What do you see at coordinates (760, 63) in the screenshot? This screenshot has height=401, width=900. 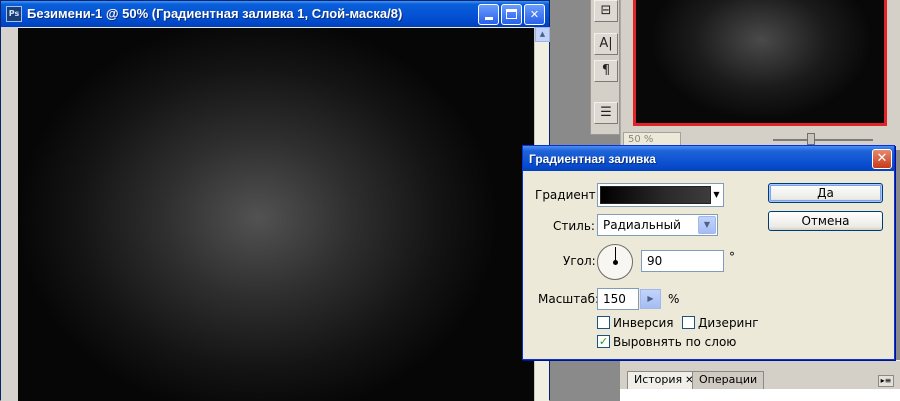 I see `navigator-thumbnail` at bounding box center [760, 63].